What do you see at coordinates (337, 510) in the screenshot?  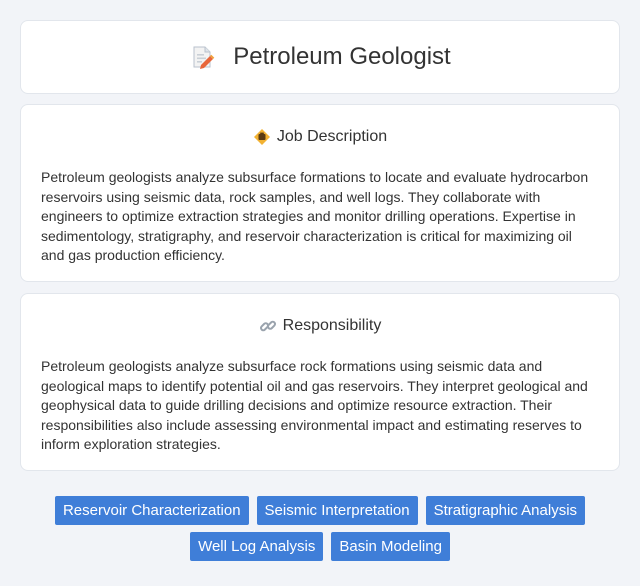 I see `skill-tag-seismic-interpretation: Seismic Interpretation` at bounding box center [337, 510].